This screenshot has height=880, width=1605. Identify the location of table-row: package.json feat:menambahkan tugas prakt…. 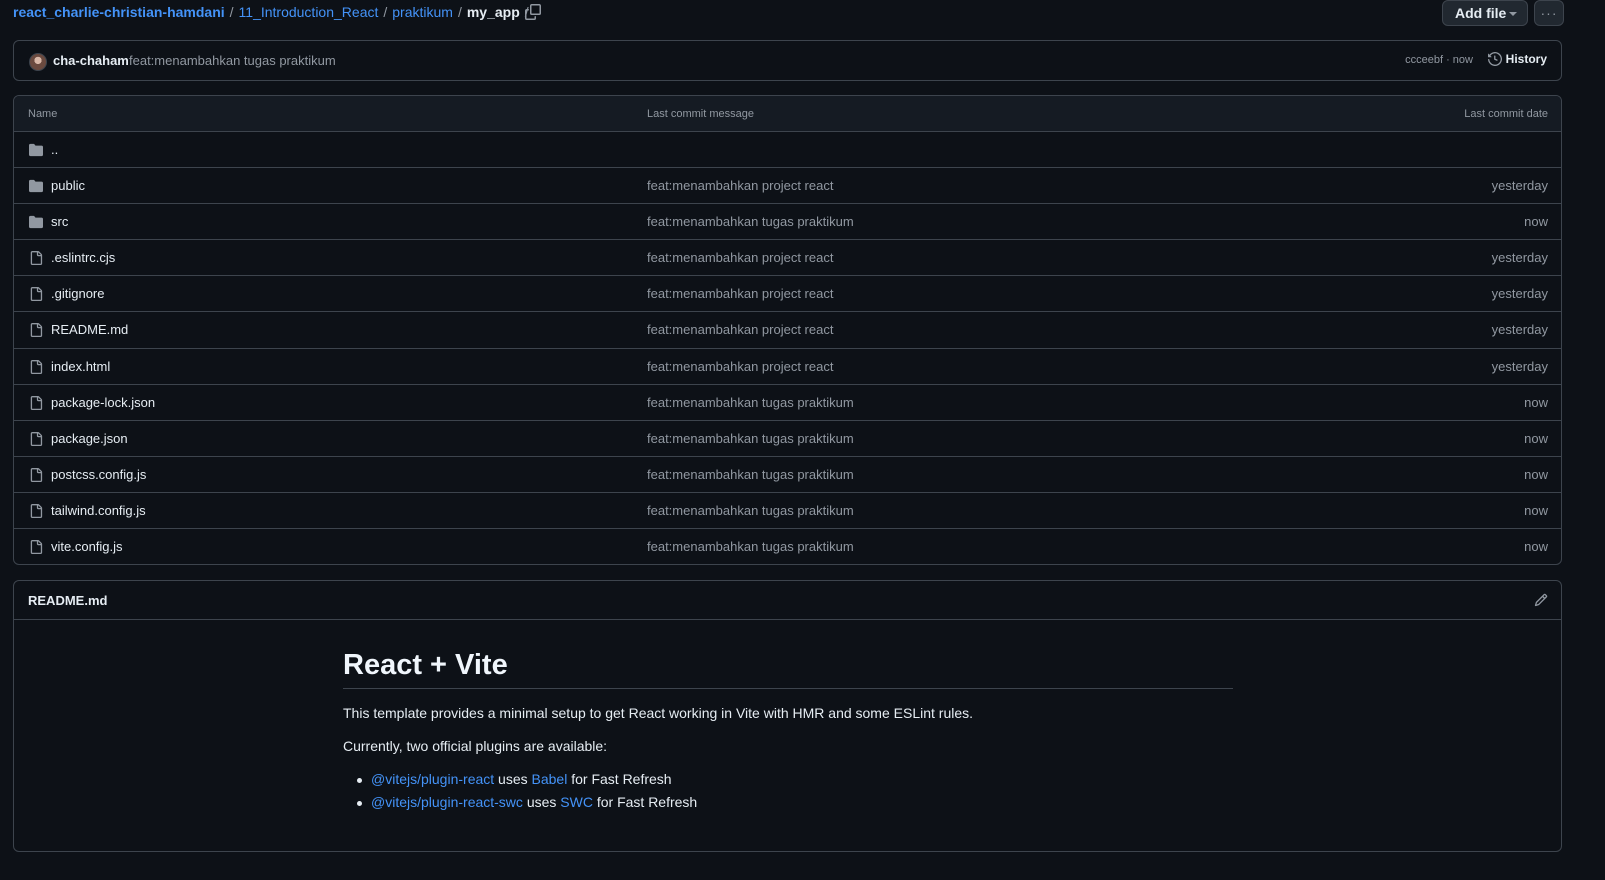
(787, 439).